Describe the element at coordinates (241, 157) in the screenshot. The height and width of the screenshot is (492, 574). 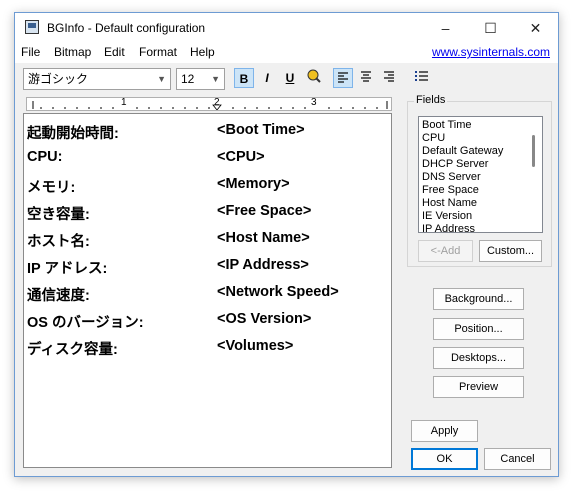
I see `row-value: <CPU>` at that location.